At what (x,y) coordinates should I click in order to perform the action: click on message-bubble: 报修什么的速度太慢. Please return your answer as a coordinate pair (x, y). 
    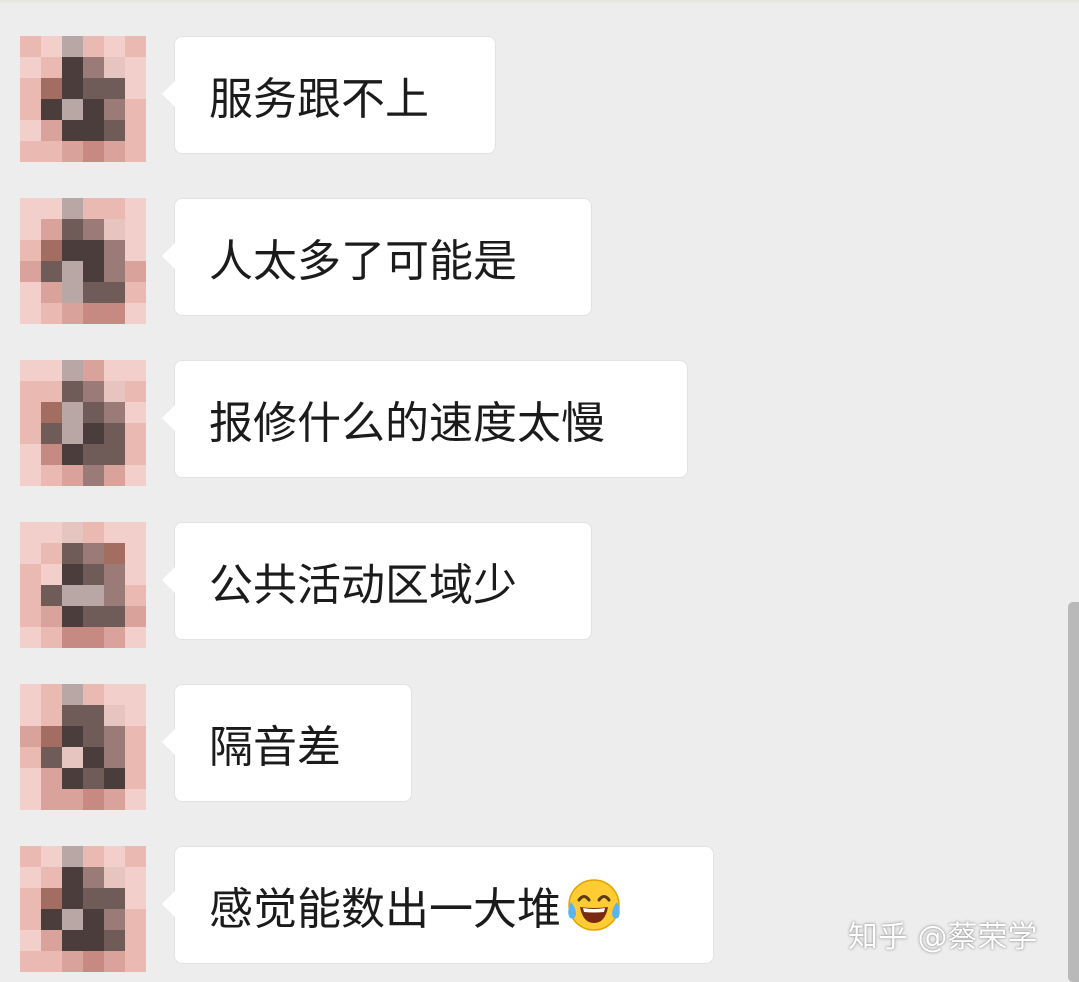
    Looking at the image, I should click on (425, 419).